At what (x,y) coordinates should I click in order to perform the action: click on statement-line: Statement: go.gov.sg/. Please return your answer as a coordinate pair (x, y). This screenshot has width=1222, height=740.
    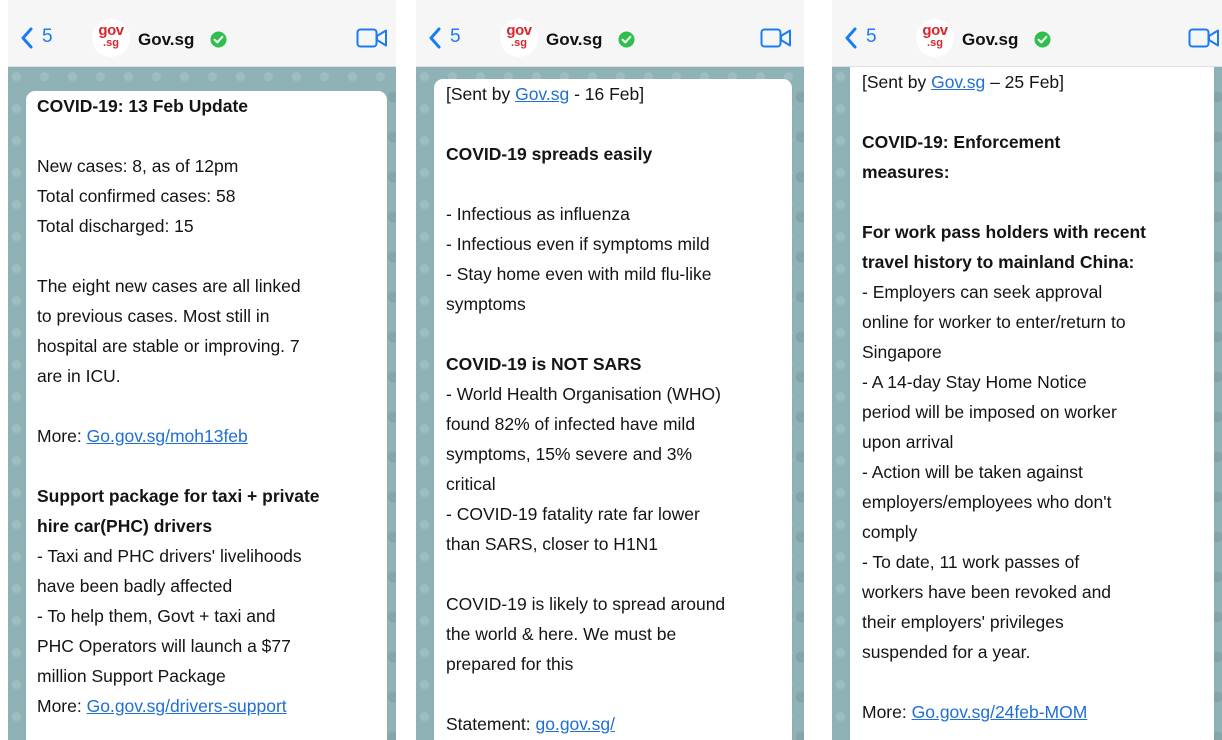
    Looking at the image, I should click on (619, 724).